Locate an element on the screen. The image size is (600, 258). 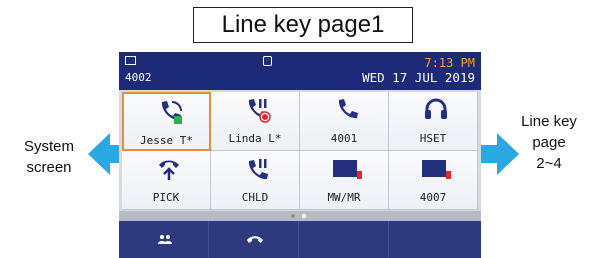
status-indicator-icon is located at coordinates (267, 61).